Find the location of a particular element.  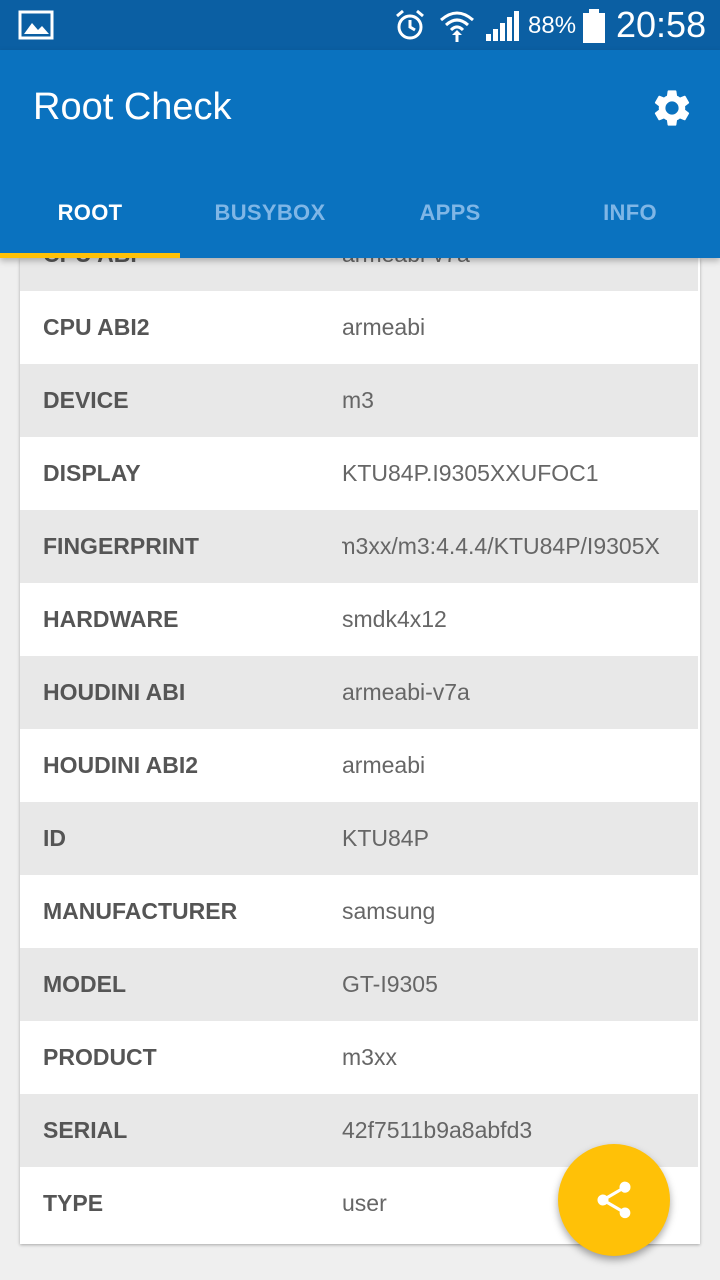

table-row: FINGERPRINT /m3xx/m3:4.4.4/KTU84P/I9305X is located at coordinates (359, 546).